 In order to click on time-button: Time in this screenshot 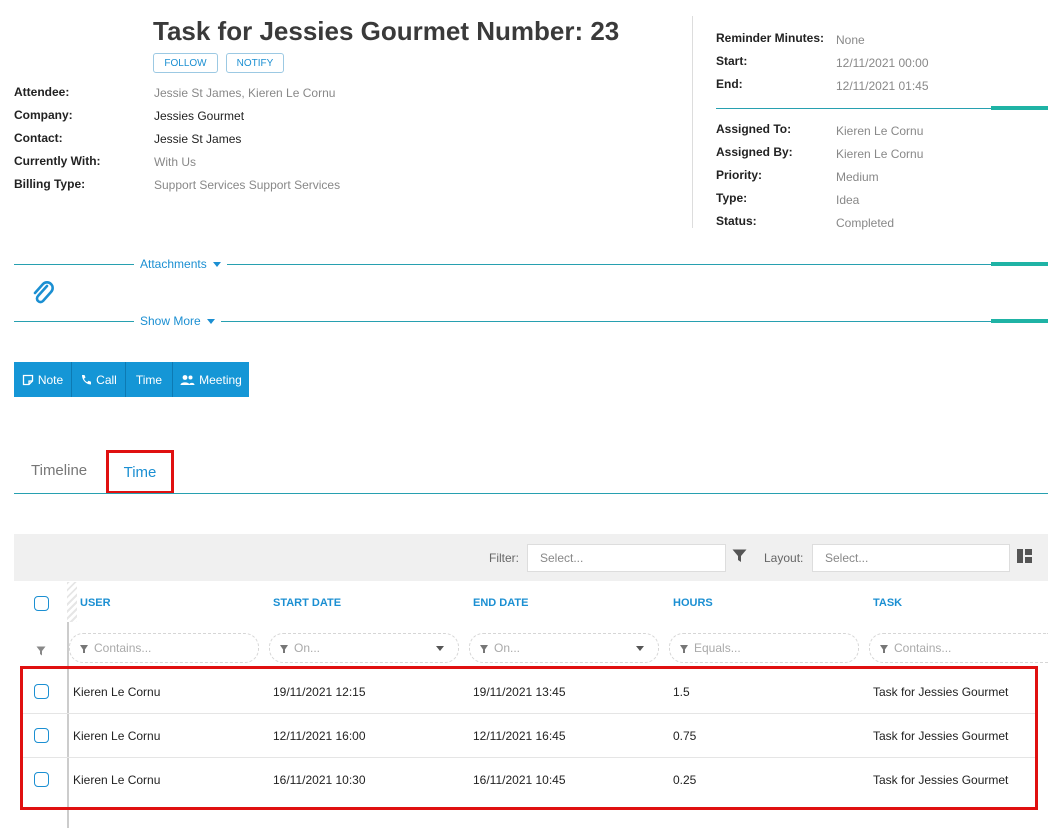, I will do `click(149, 379)`.